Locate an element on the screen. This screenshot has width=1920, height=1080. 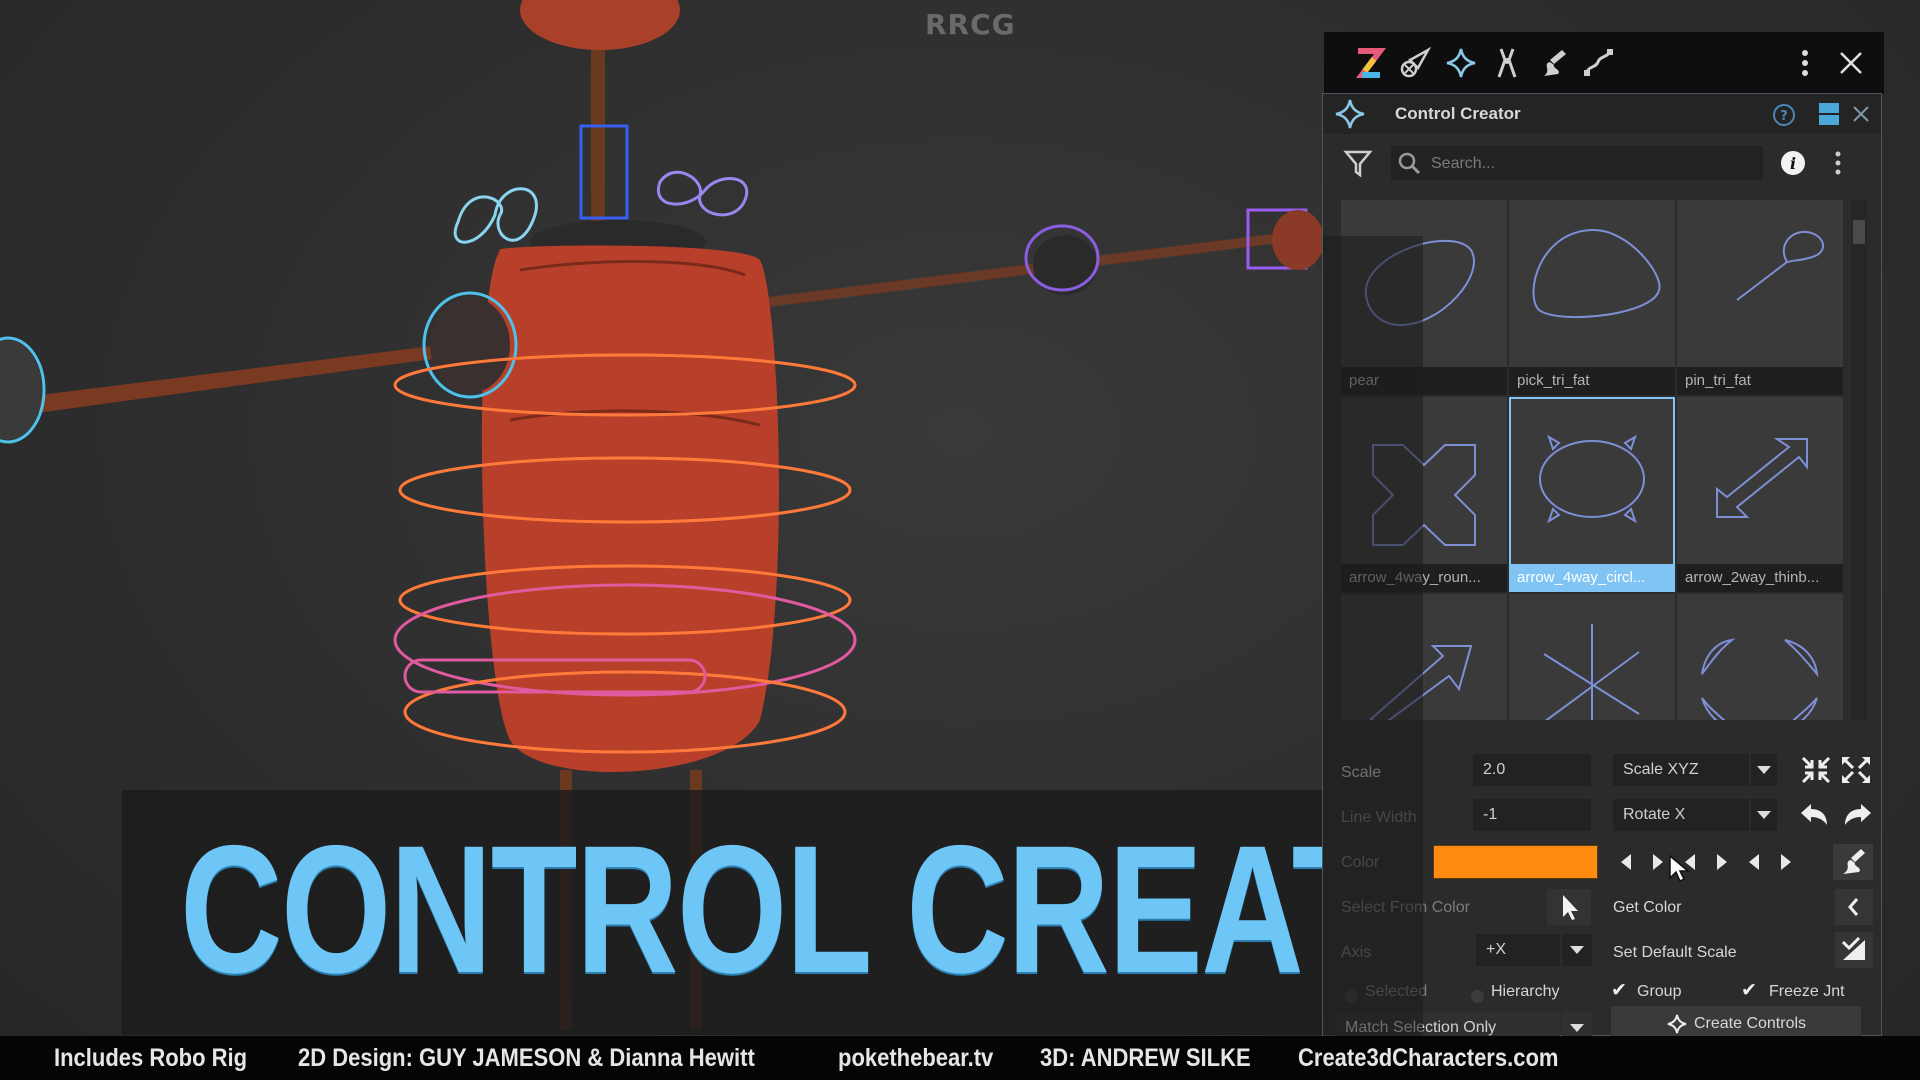
left-arm is located at coordinates (220, 390).